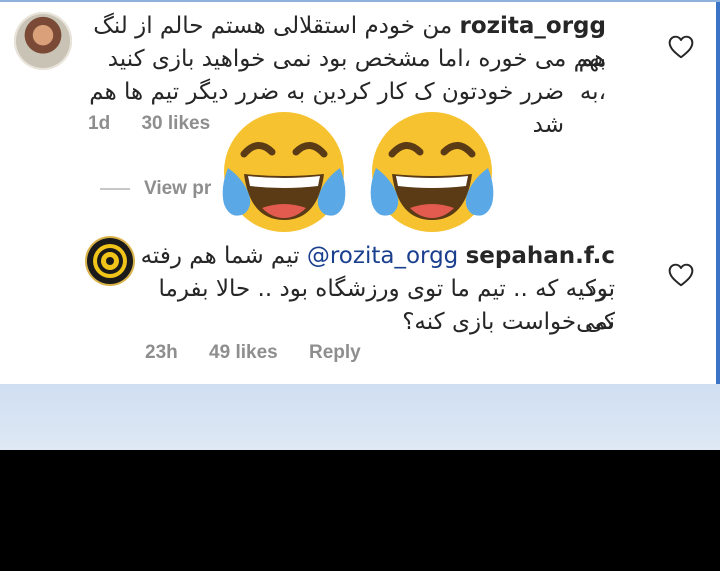  Describe the element at coordinates (532, 26) in the screenshot. I see `username-rozita: rozita_orgg` at that location.